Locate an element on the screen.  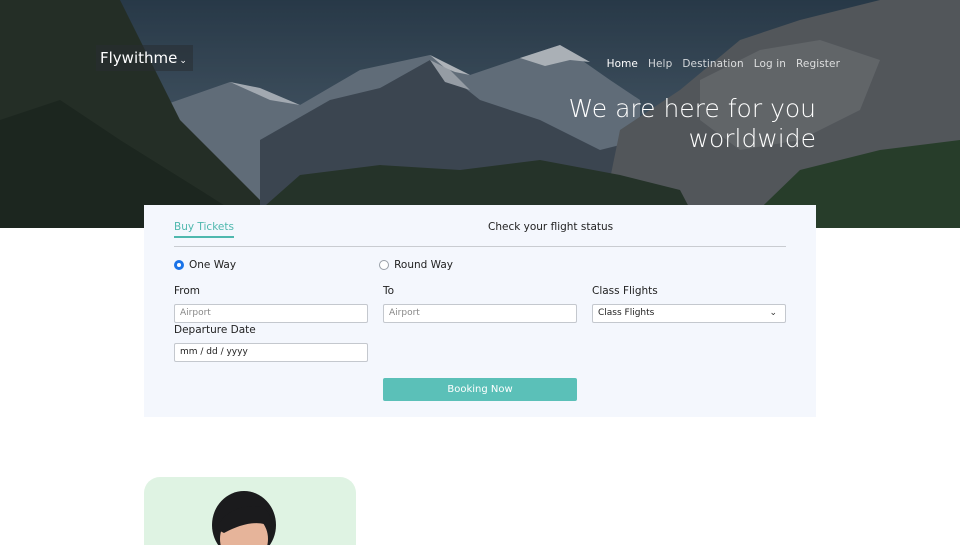
nav-link-login: Log in is located at coordinates (770, 64).